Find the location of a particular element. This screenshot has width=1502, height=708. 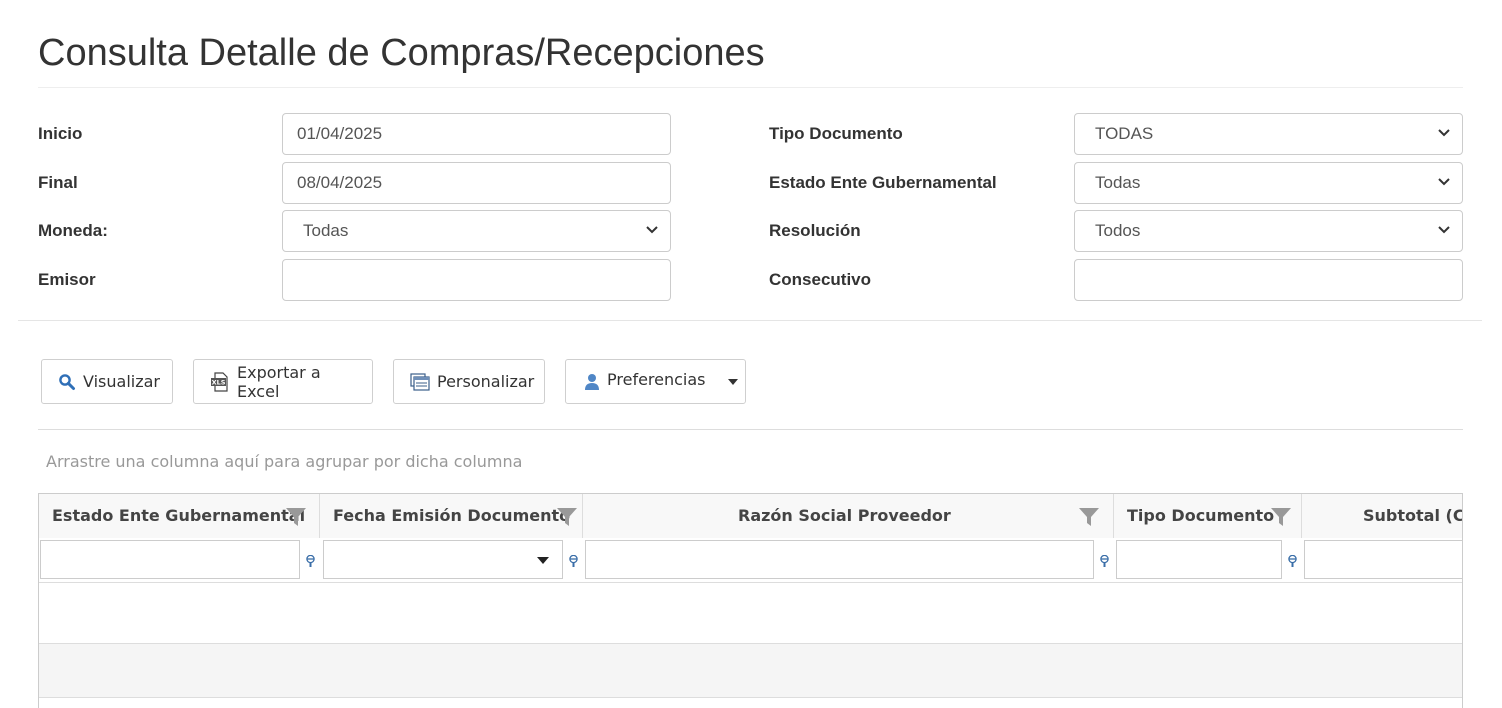

tipo-documento-label: Tipo Documento is located at coordinates (836, 133).